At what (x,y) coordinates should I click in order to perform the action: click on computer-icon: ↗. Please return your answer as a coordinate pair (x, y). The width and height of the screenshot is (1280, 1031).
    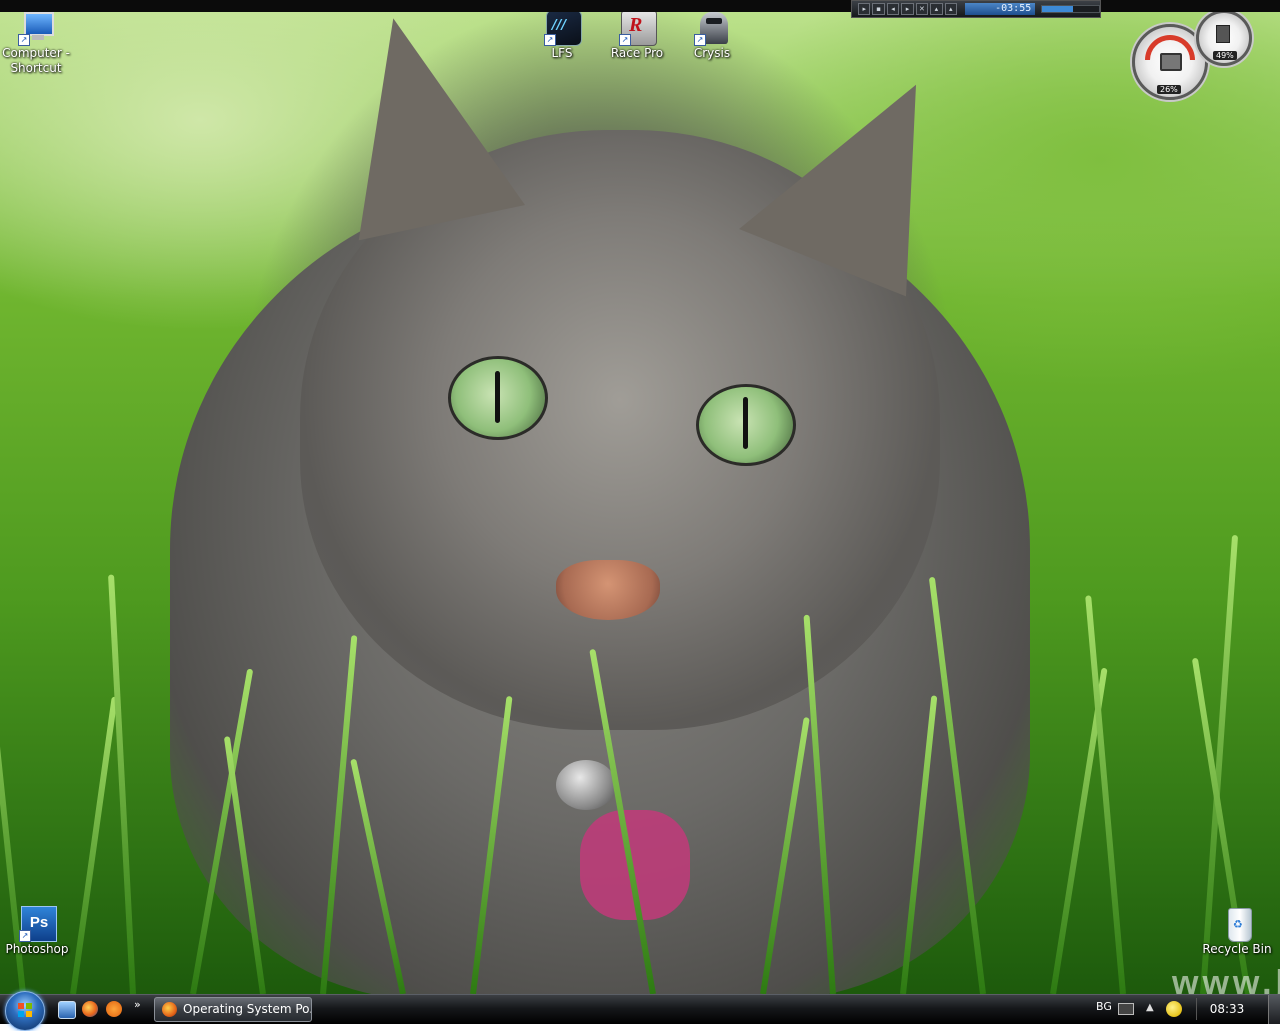
    Looking at the image, I should click on (36, 28).